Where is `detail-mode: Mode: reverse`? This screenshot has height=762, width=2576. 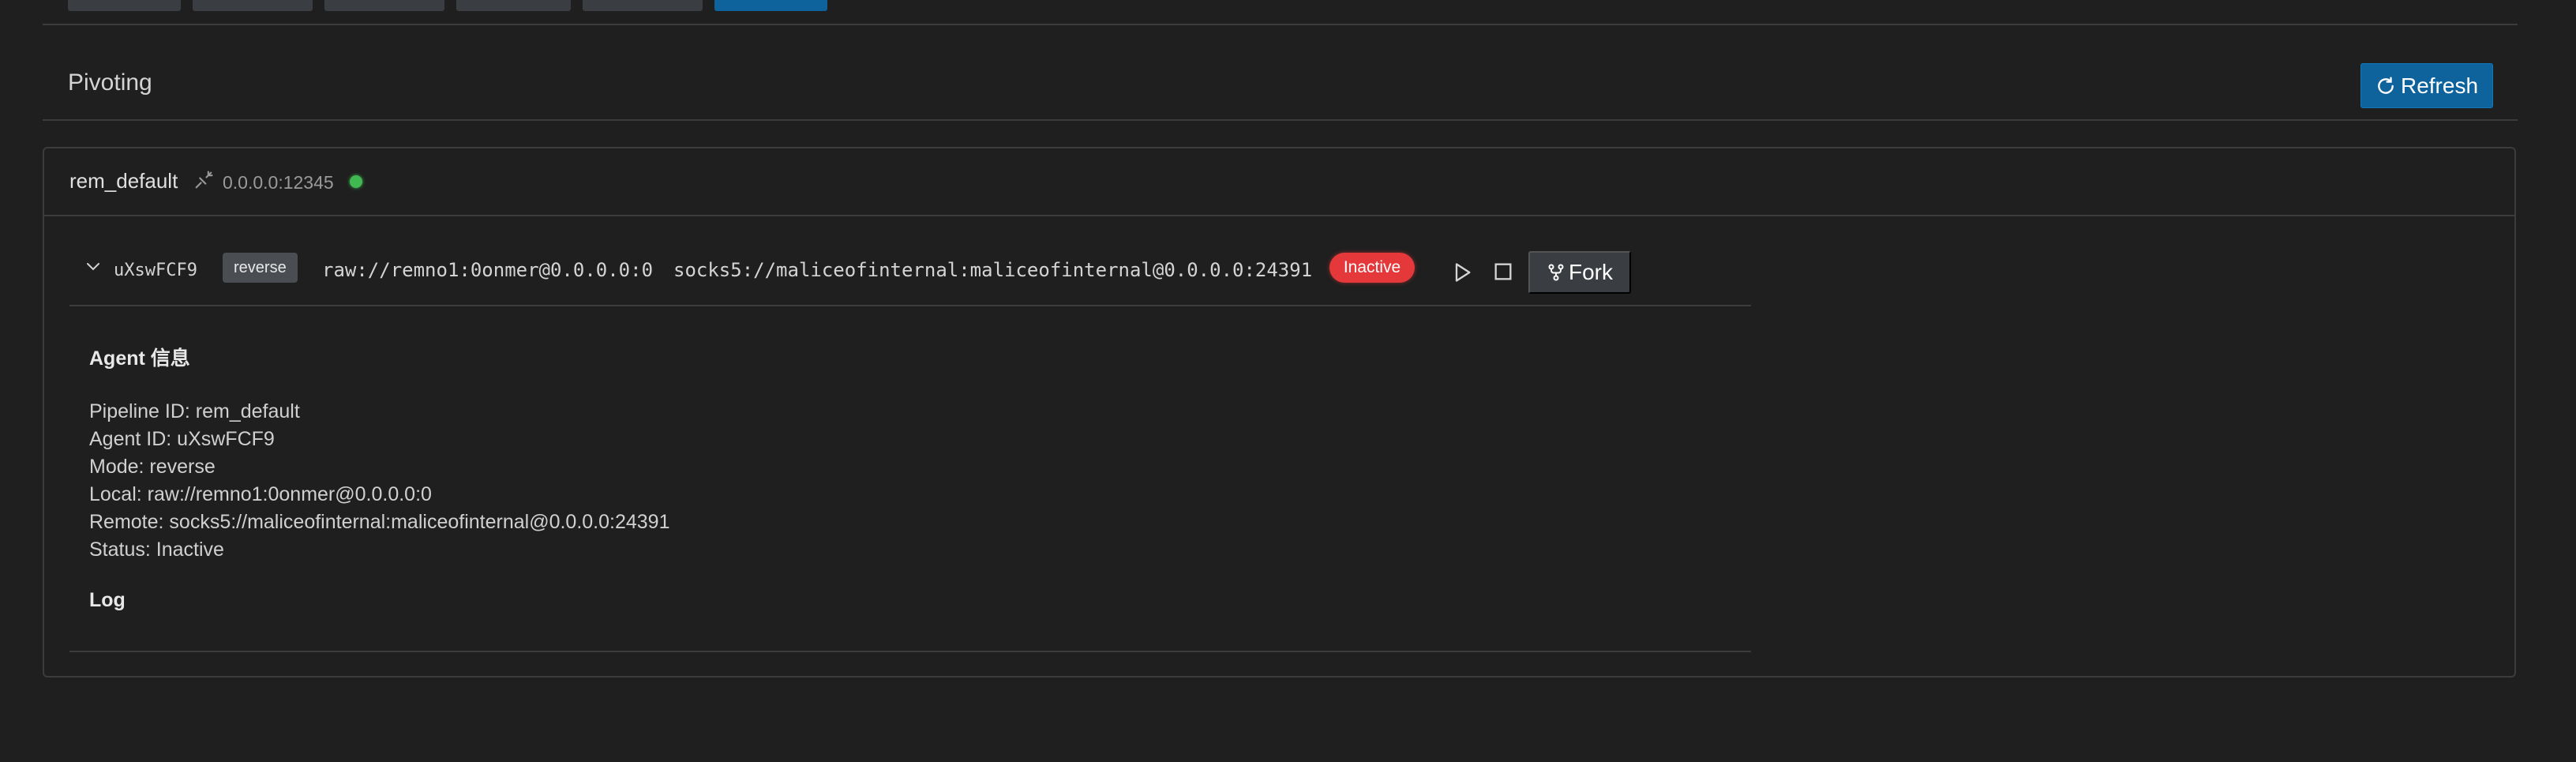
detail-mode: Mode: reverse is located at coordinates (152, 467).